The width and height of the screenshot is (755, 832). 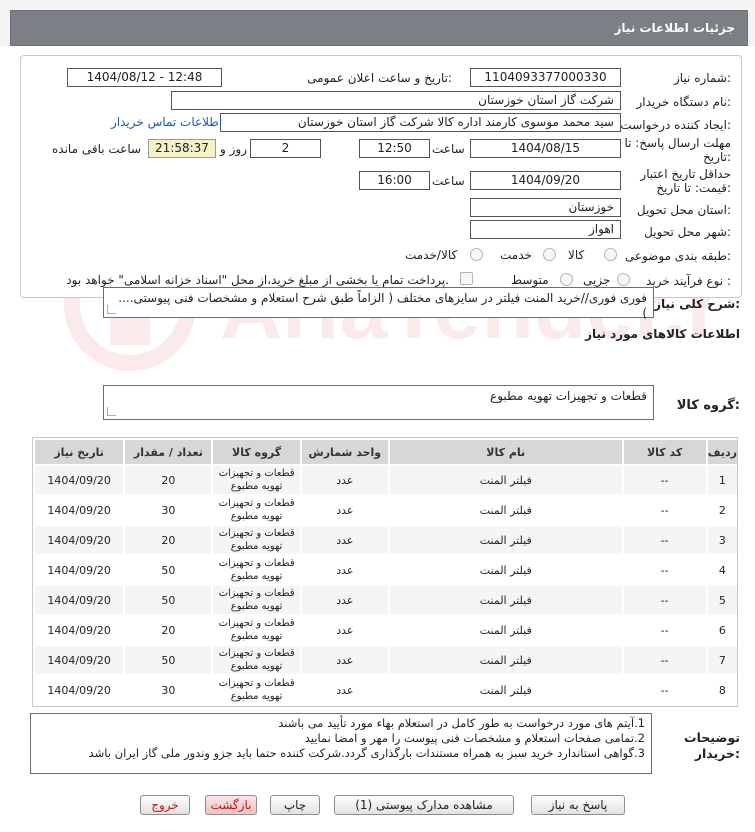 What do you see at coordinates (566, 279) in the screenshot?
I see `process-radio-medium` at bounding box center [566, 279].